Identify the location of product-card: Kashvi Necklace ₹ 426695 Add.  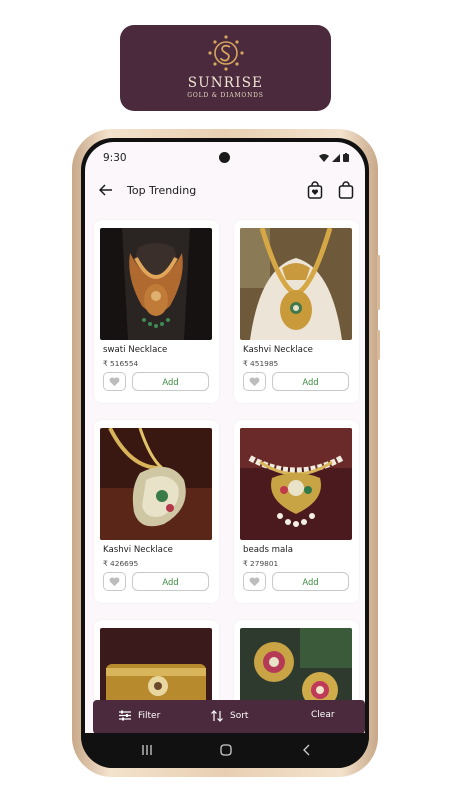
(156, 511).